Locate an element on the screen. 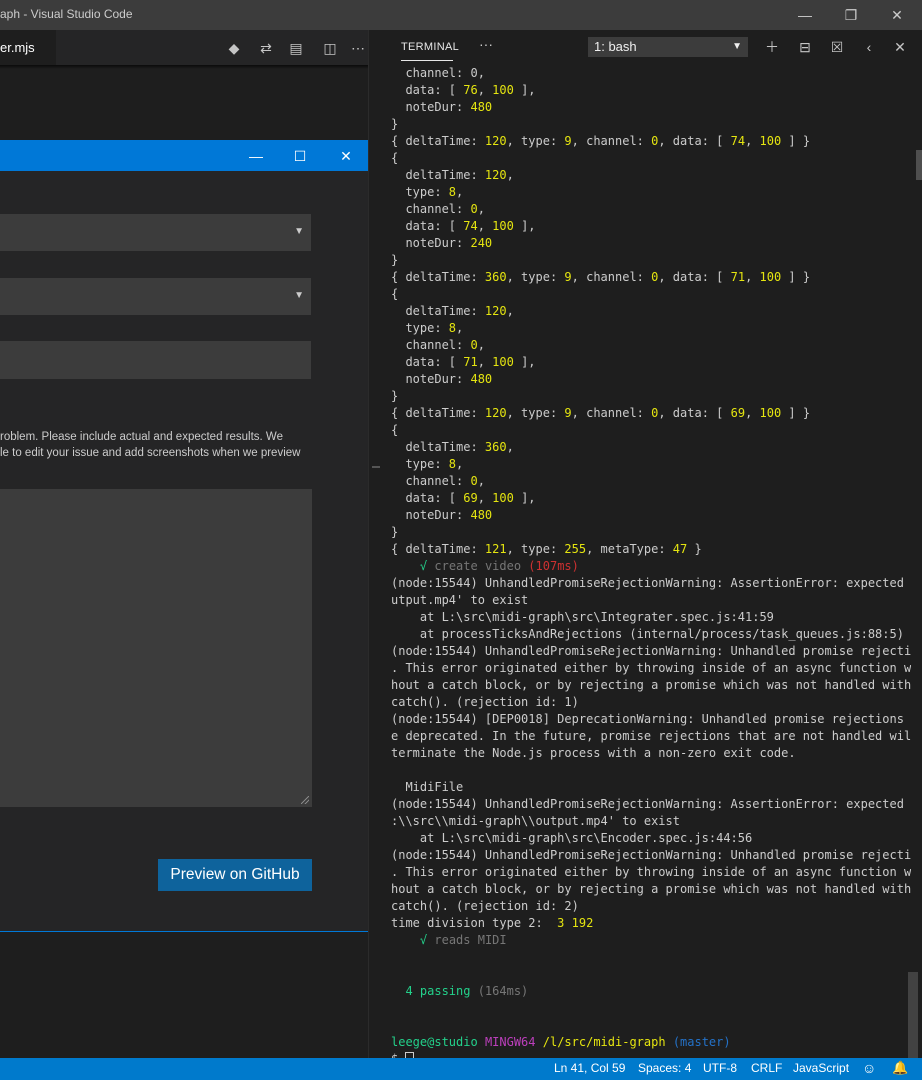 This screenshot has height=1080, width=922. tab-active-indicator is located at coordinates (427, 60).